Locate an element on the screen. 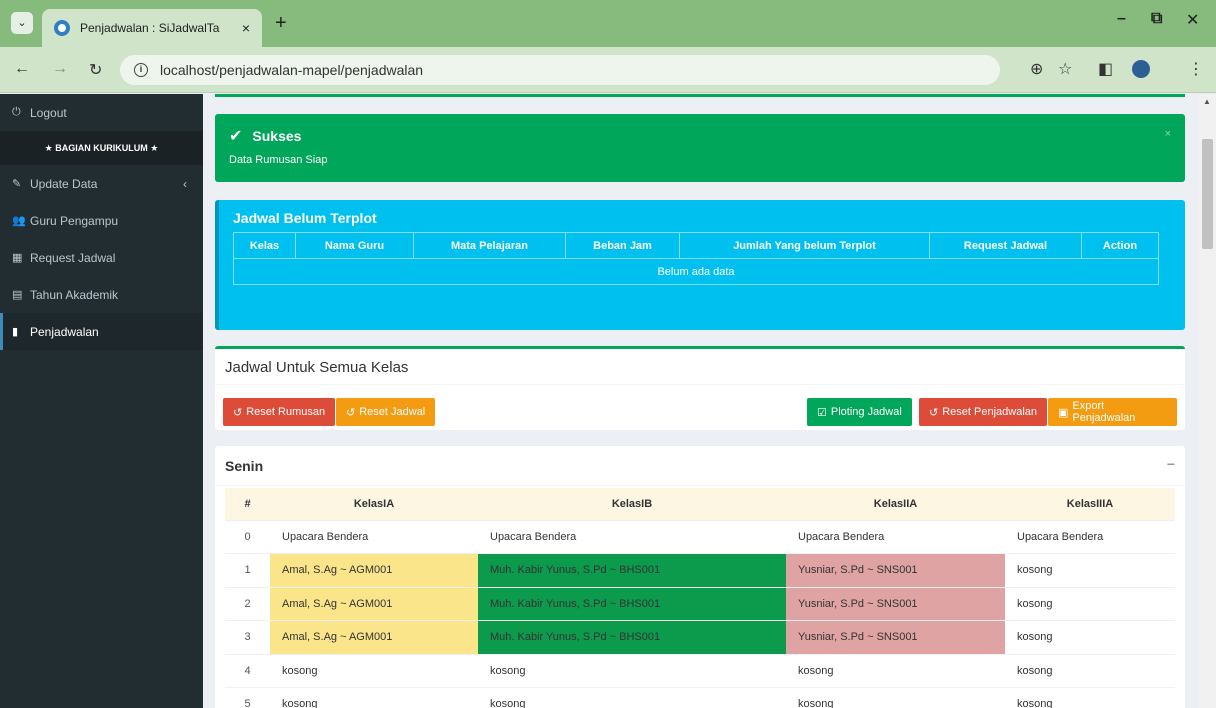  alert-close-icon: × is located at coordinates (1168, 134).